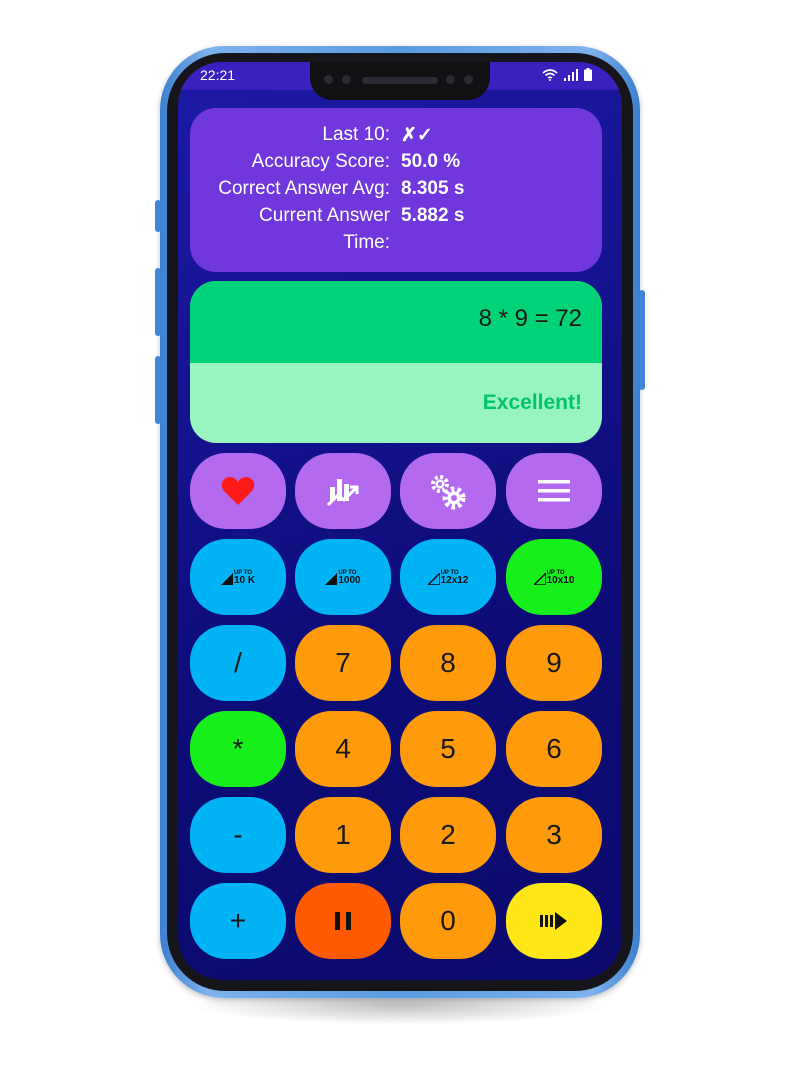 The height and width of the screenshot is (1070, 800). Describe the element at coordinates (328, 79) in the screenshot. I see `front-camera` at that location.